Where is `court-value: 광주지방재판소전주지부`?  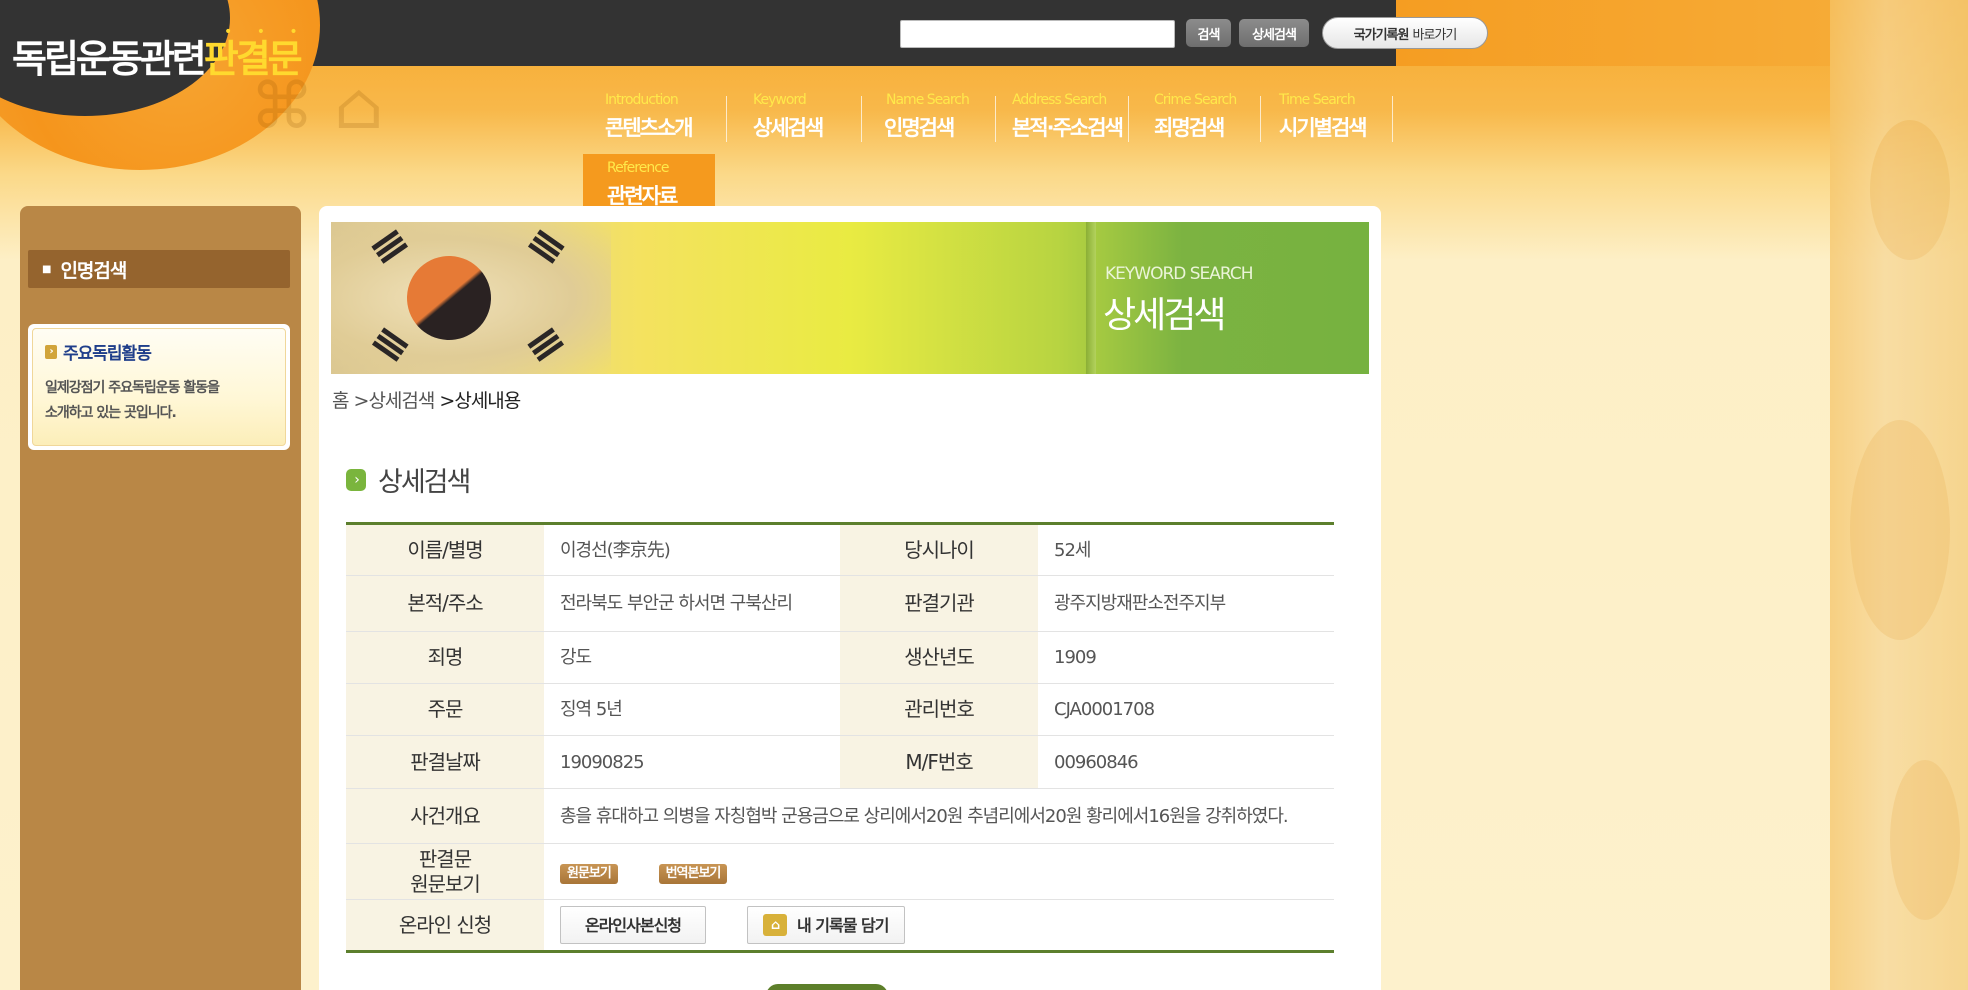
court-value: 광주지방재판소전주지부 is located at coordinates (1186, 603).